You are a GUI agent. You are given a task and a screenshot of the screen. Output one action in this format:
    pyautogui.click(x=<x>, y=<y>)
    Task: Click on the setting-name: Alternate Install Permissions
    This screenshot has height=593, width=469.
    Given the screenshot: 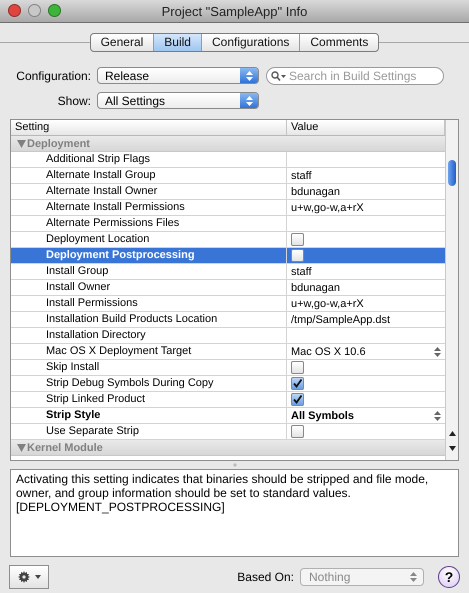 What is the action you would take?
    pyautogui.click(x=115, y=207)
    